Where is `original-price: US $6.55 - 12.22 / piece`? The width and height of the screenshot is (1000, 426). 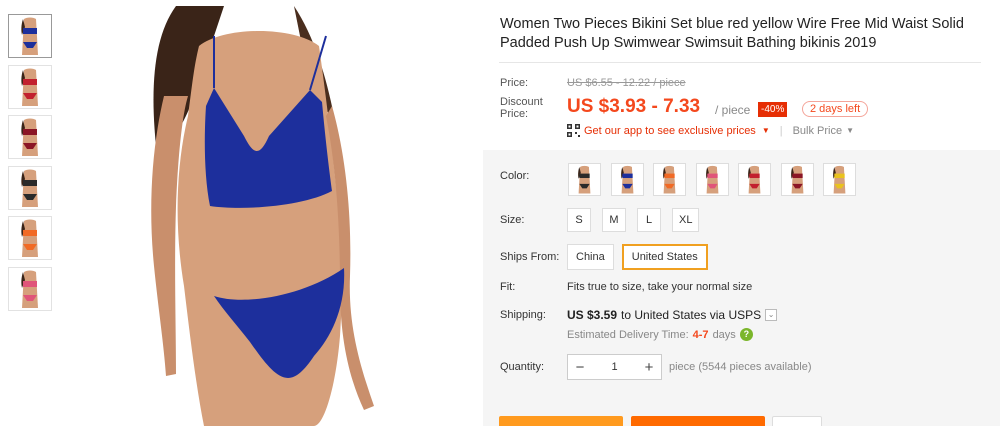 original-price: US $6.55 - 12.22 / piece is located at coordinates (626, 83).